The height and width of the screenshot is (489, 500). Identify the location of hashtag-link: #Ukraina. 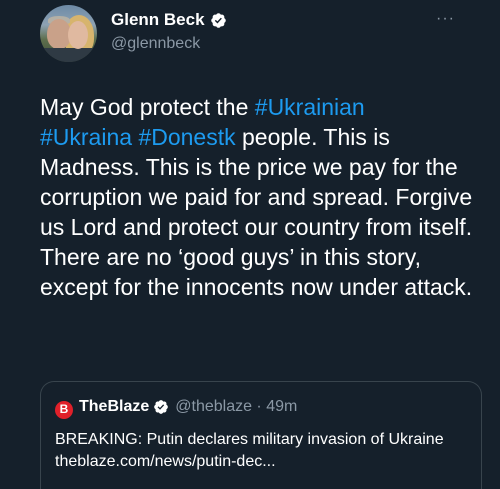
(86, 137).